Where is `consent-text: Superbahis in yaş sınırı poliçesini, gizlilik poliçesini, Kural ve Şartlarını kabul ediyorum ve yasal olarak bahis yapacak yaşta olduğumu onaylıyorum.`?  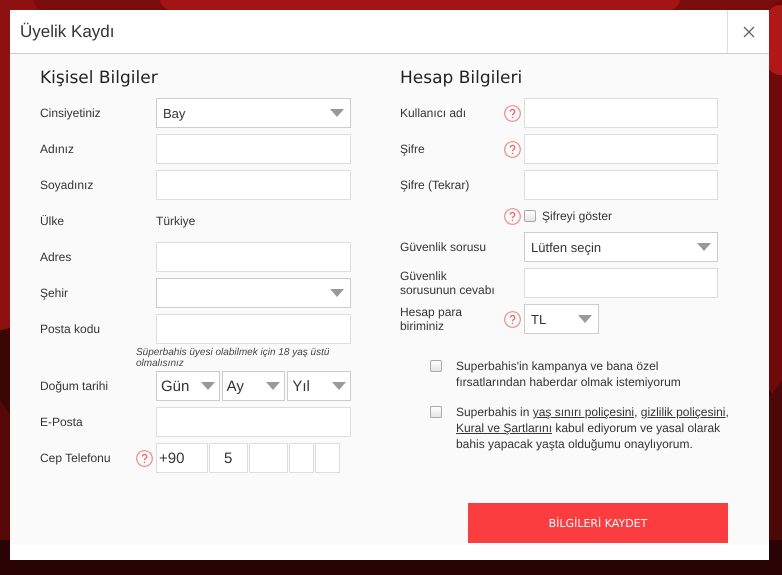
consent-text: Superbahis in yaş sınırı poliçesini, gizlilik poliçesini, Kural ve Şartlarını kabul ediyorum ve yasal olarak bahis yapacak yaşta olduğumu onaylıyorum. is located at coordinates (593, 428).